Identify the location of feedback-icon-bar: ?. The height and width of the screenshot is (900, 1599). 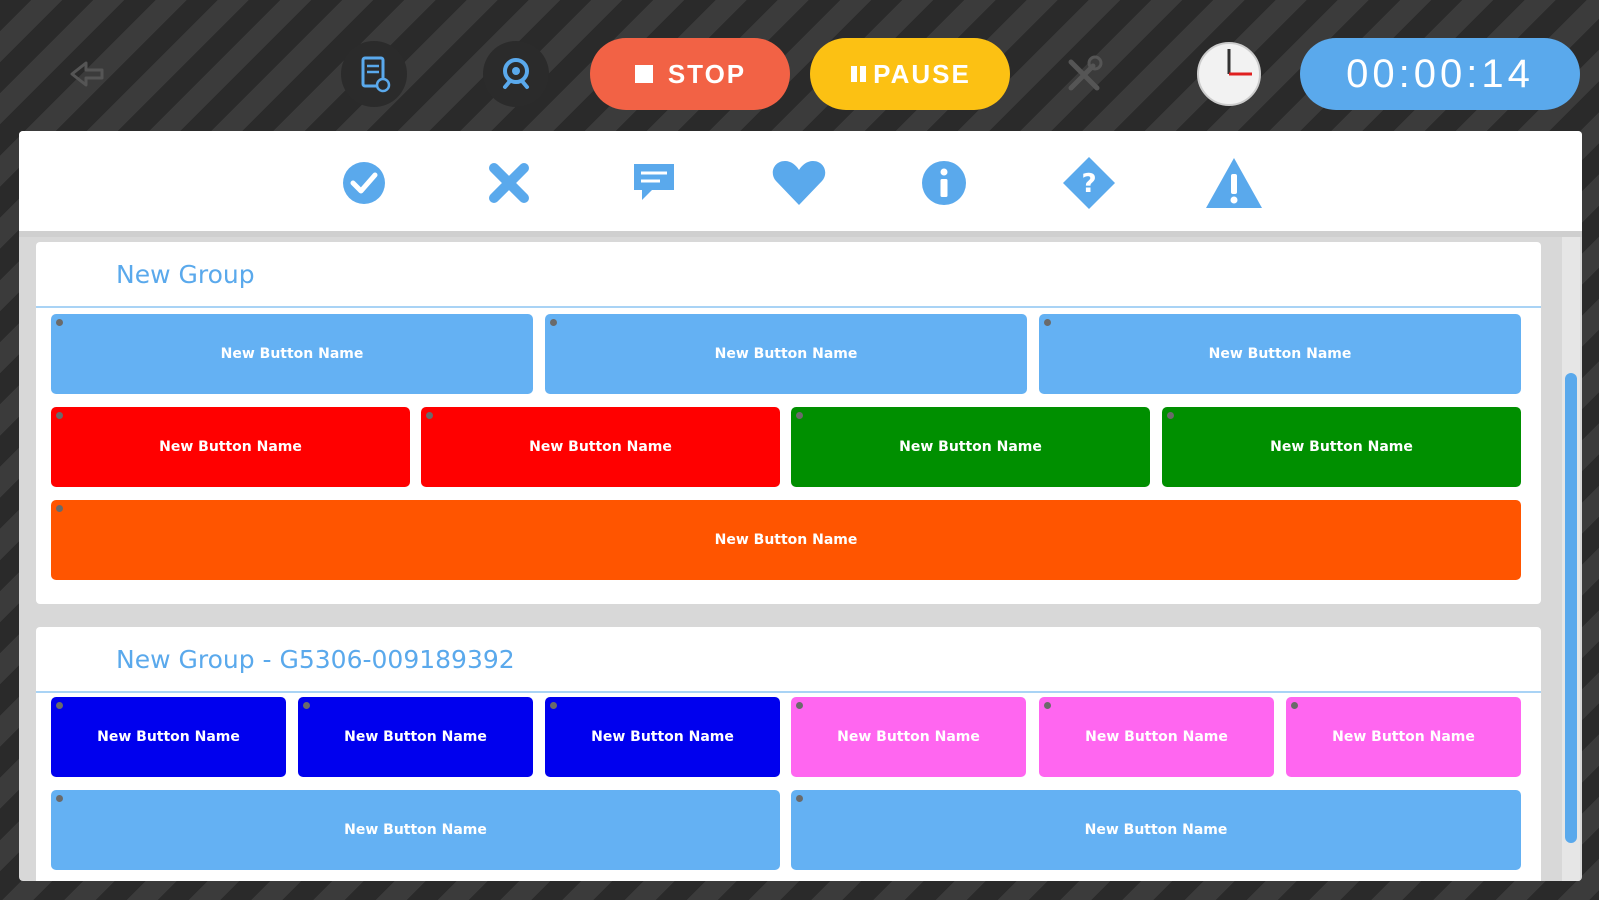
(800, 184).